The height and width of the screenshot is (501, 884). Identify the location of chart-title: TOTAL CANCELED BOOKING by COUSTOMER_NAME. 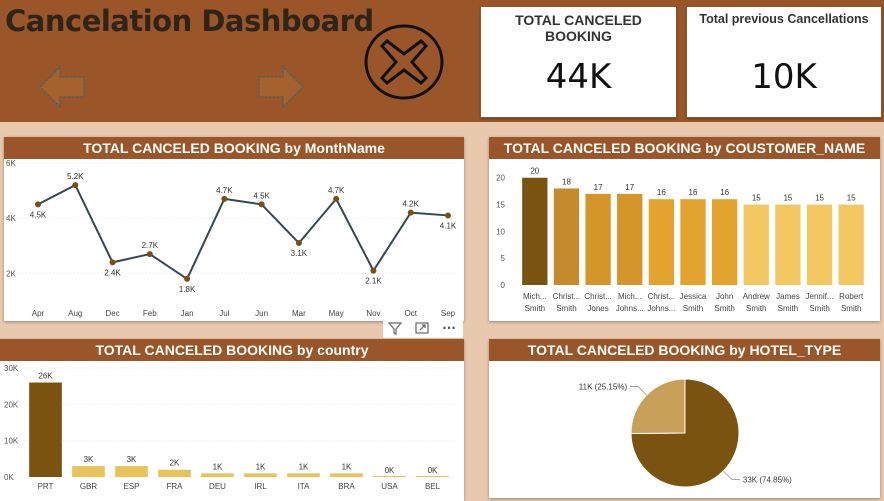
(684, 148).